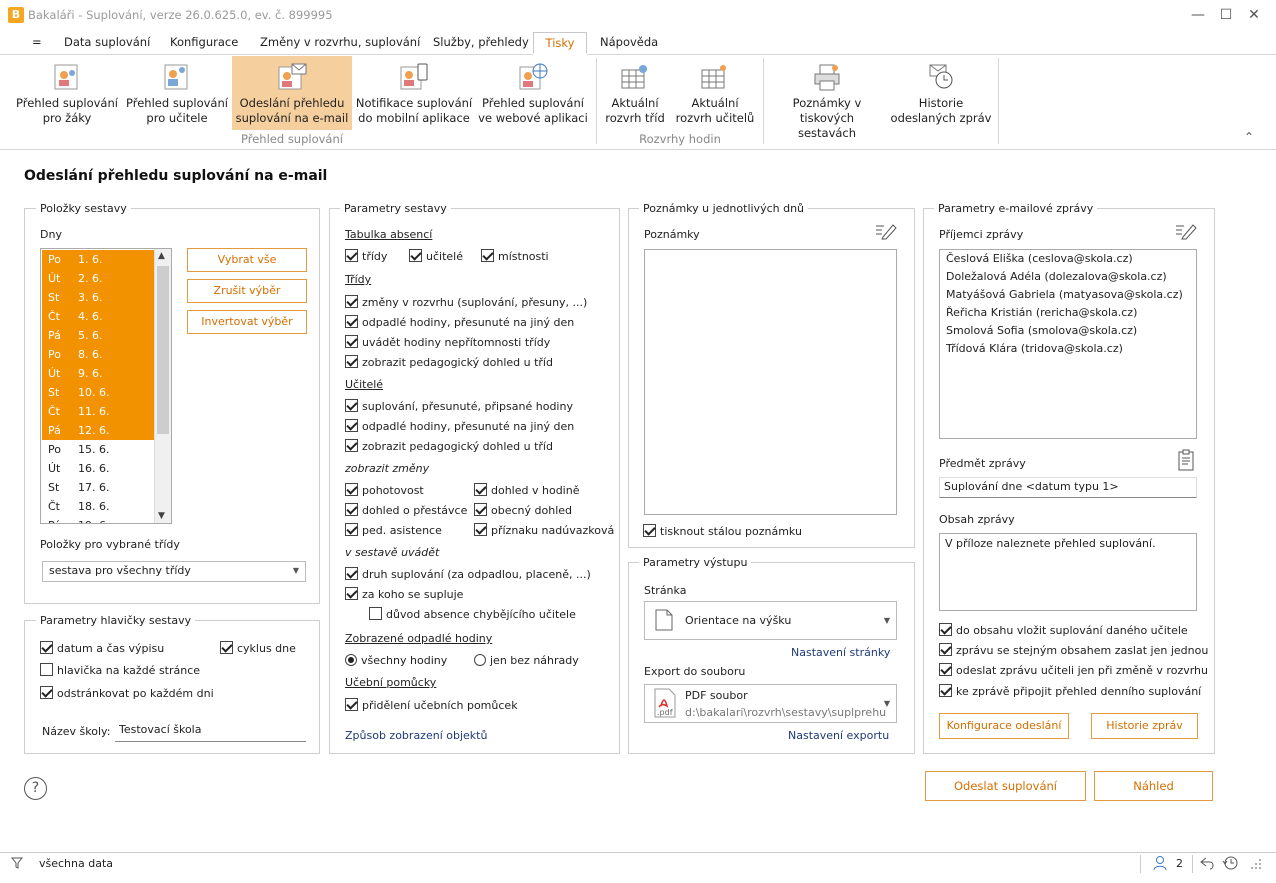  Describe the element at coordinates (163, 350) in the screenshot. I see `scroll-thumb` at that location.